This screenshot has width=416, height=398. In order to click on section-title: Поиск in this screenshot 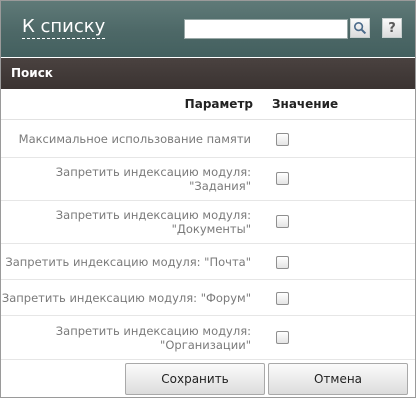, I will do `click(32, 73)`.